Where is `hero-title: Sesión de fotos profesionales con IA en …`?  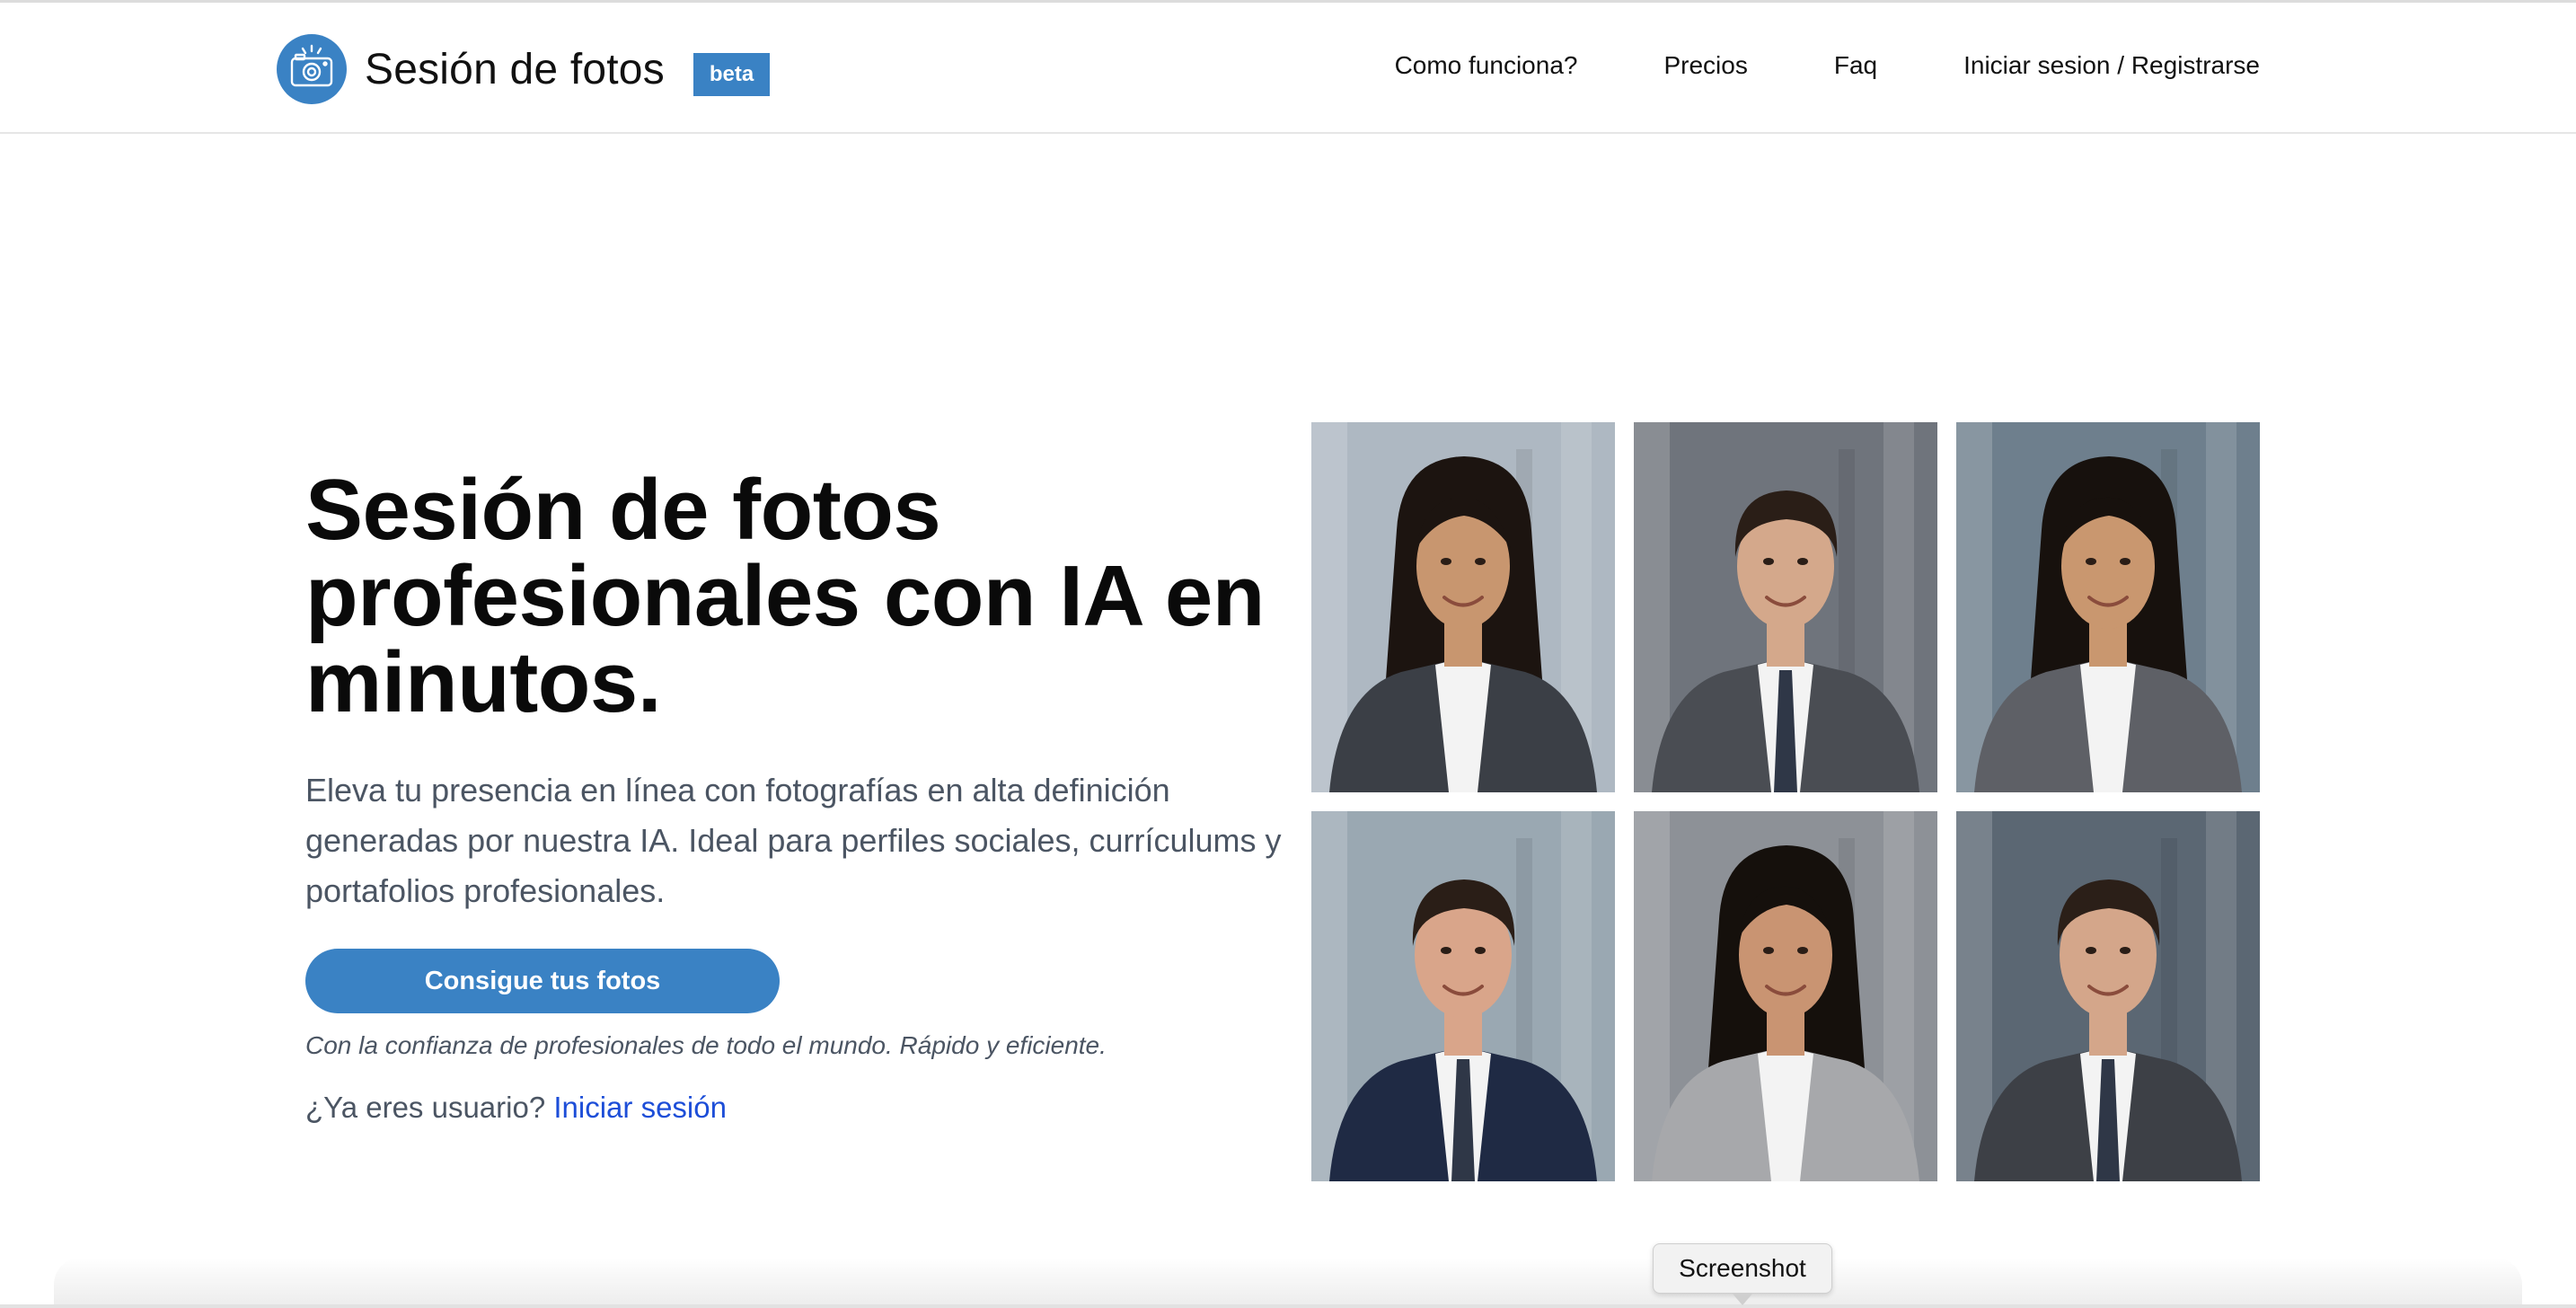
hero-title: Sesión de fotos profesionales con IA en … is located at coordinates (794, 596).